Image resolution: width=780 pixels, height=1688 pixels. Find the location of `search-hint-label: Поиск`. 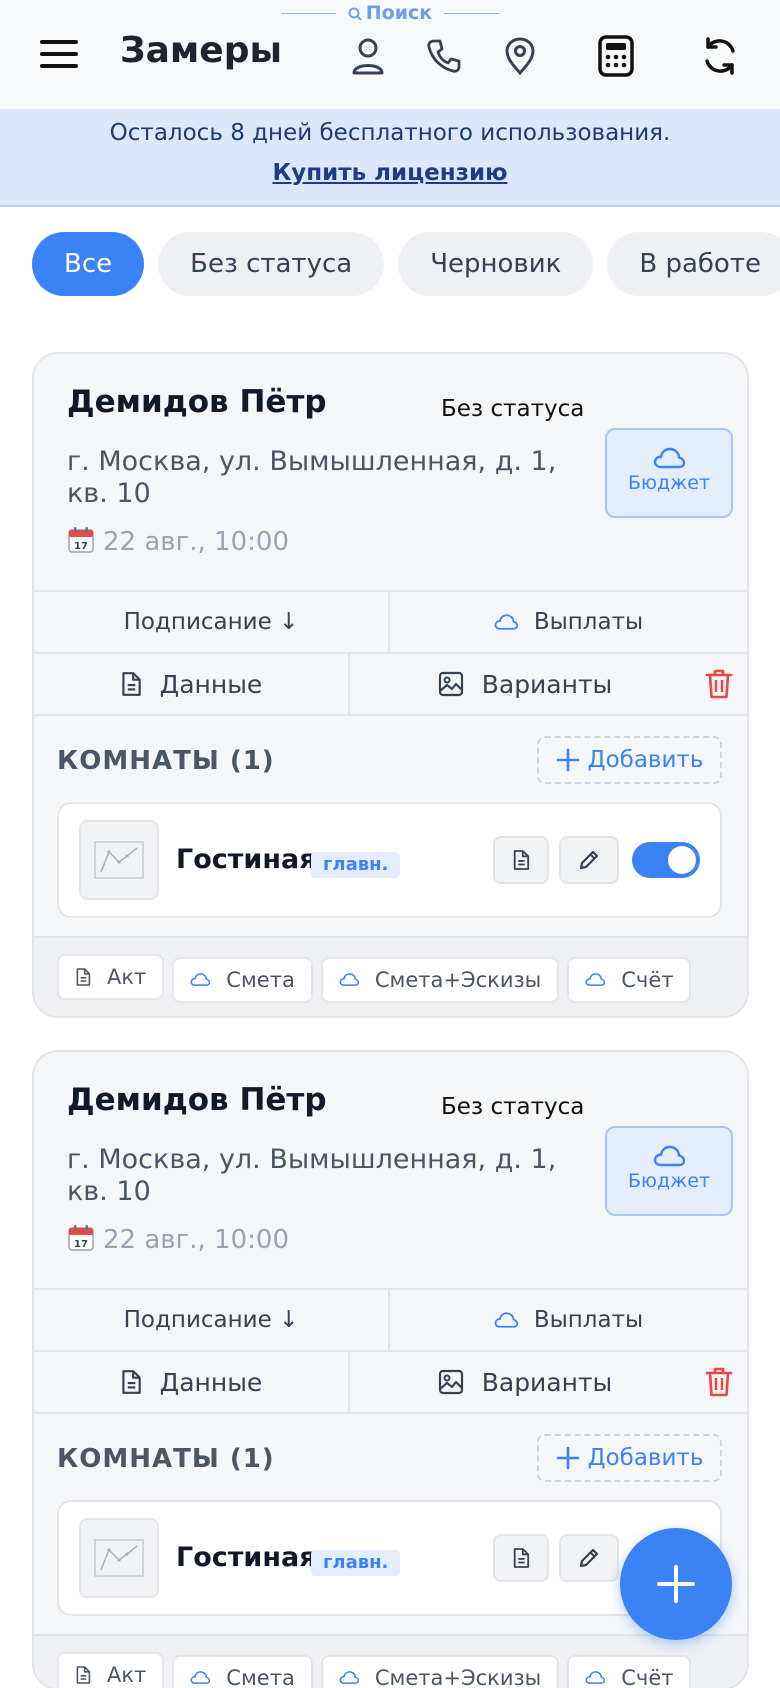

search-hint-label: Поиск is located at coordinates (399, 13).